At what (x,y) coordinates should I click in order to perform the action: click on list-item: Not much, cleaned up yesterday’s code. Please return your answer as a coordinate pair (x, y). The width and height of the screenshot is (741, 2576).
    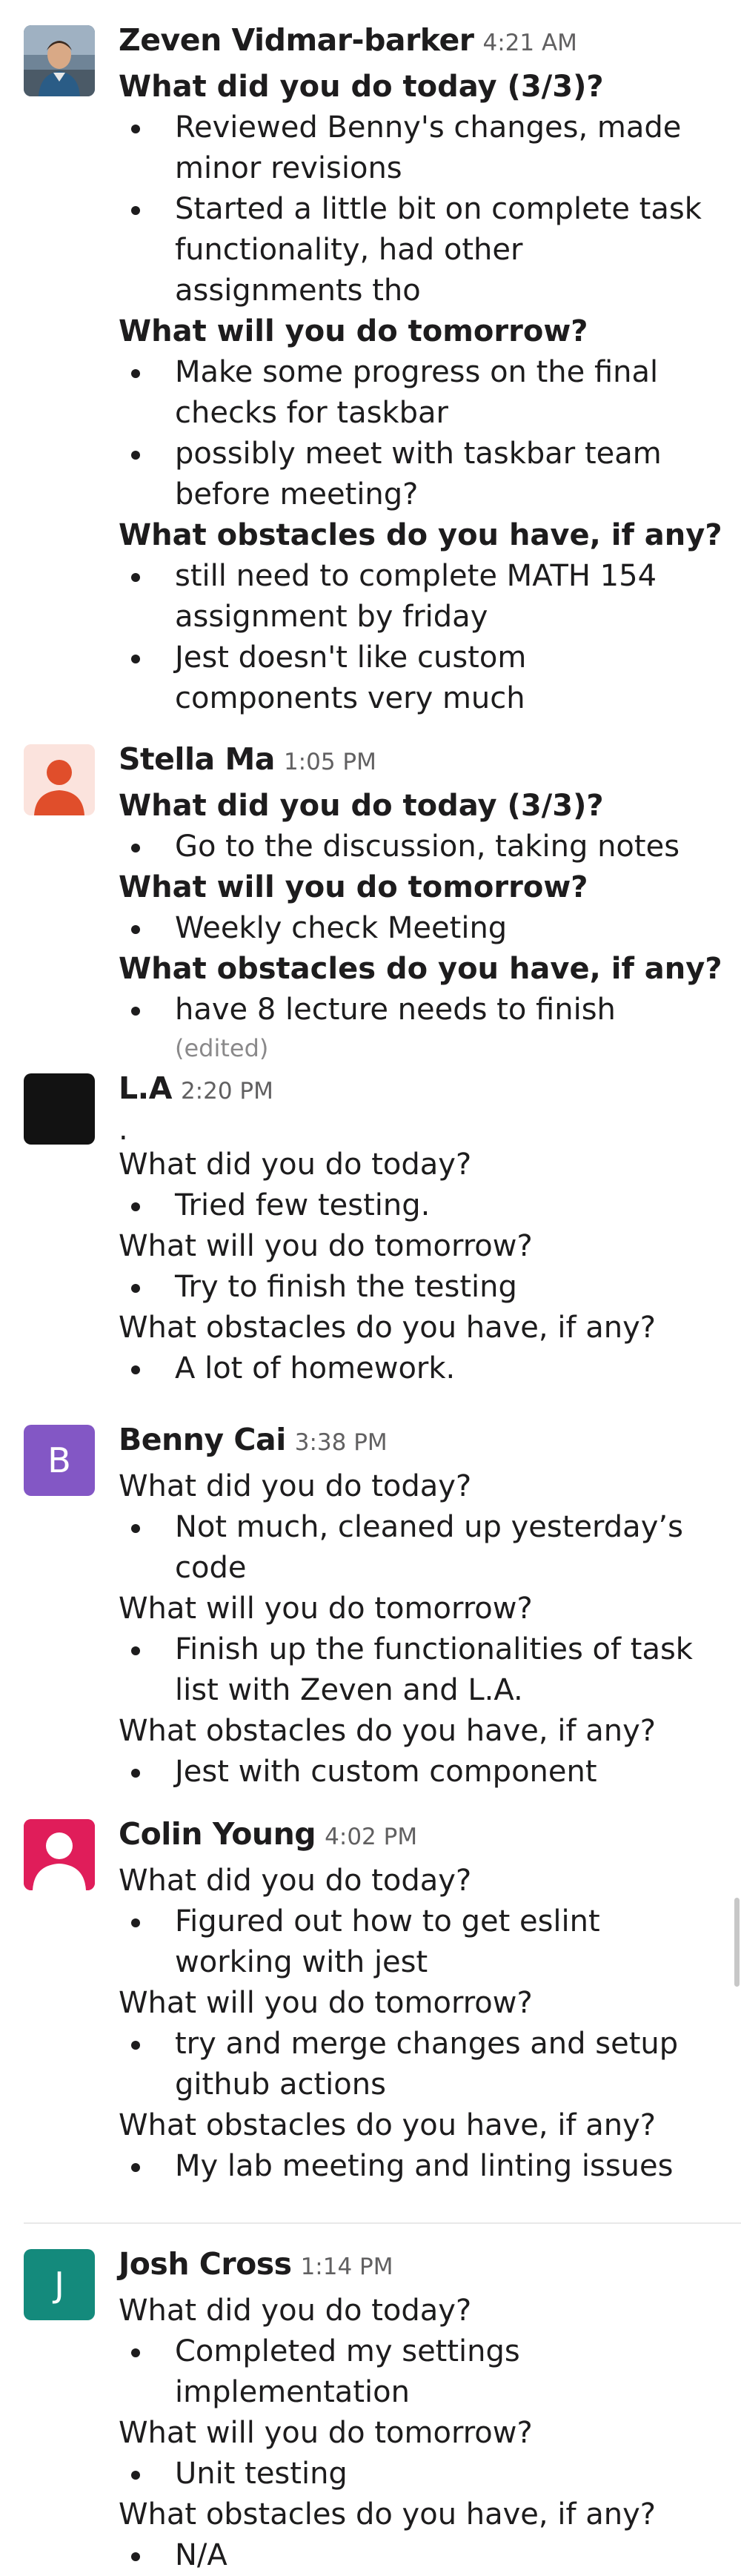
    Looking at the image, I should click on (415, 1548).